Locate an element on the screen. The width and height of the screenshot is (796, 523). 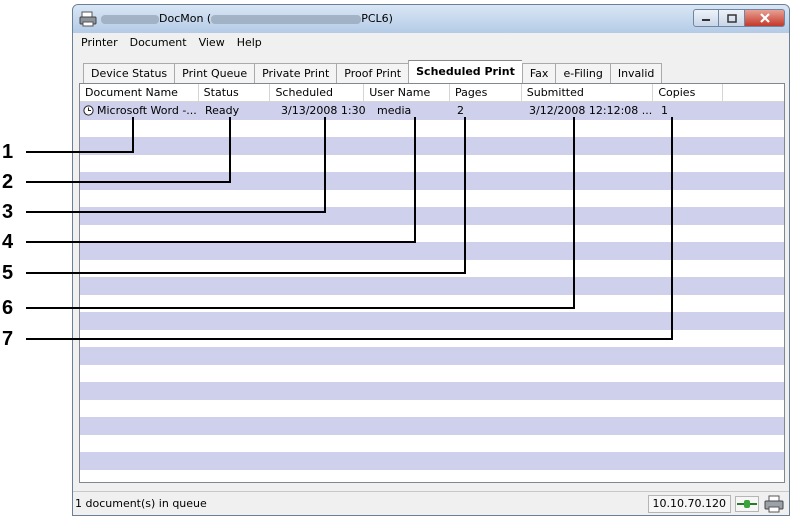
close-button is located at coordinates (765, 18).